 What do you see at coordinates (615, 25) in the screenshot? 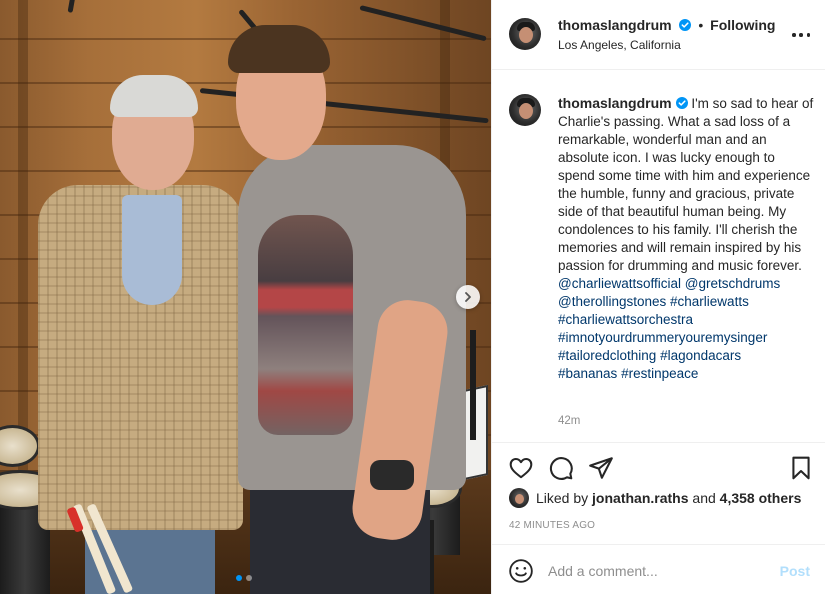
I see `author-username: thomaslangdrum` at bounding box center [615, 25].